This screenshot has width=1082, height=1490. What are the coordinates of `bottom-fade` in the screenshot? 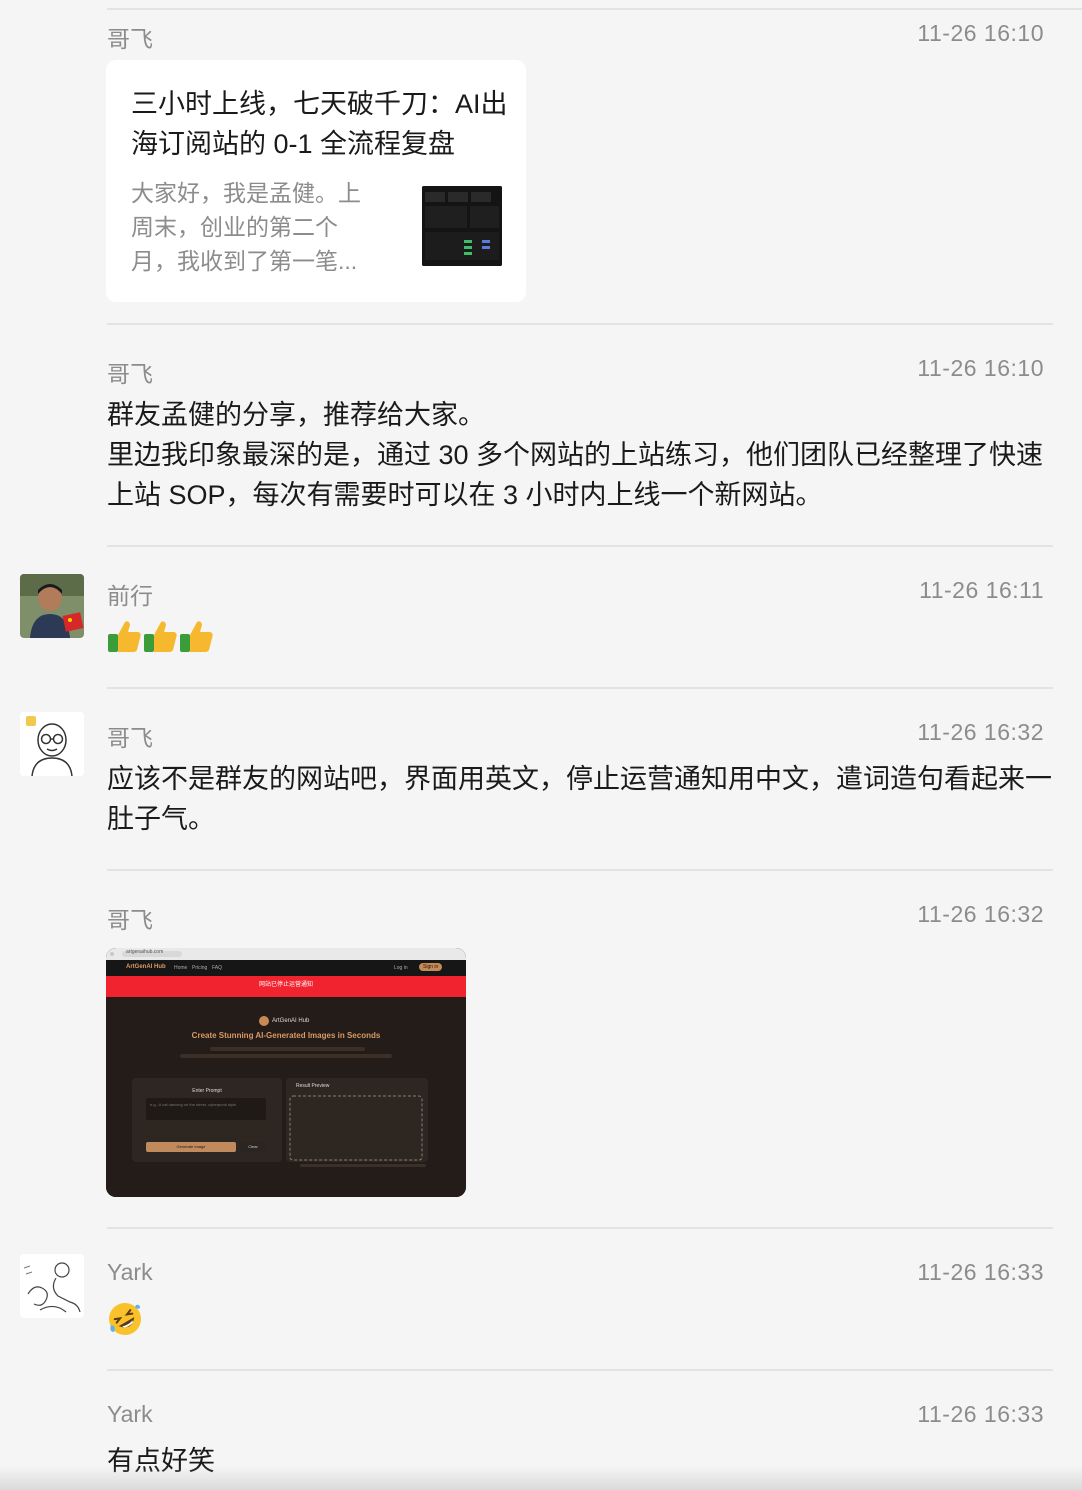 It's located at (541, 1478).